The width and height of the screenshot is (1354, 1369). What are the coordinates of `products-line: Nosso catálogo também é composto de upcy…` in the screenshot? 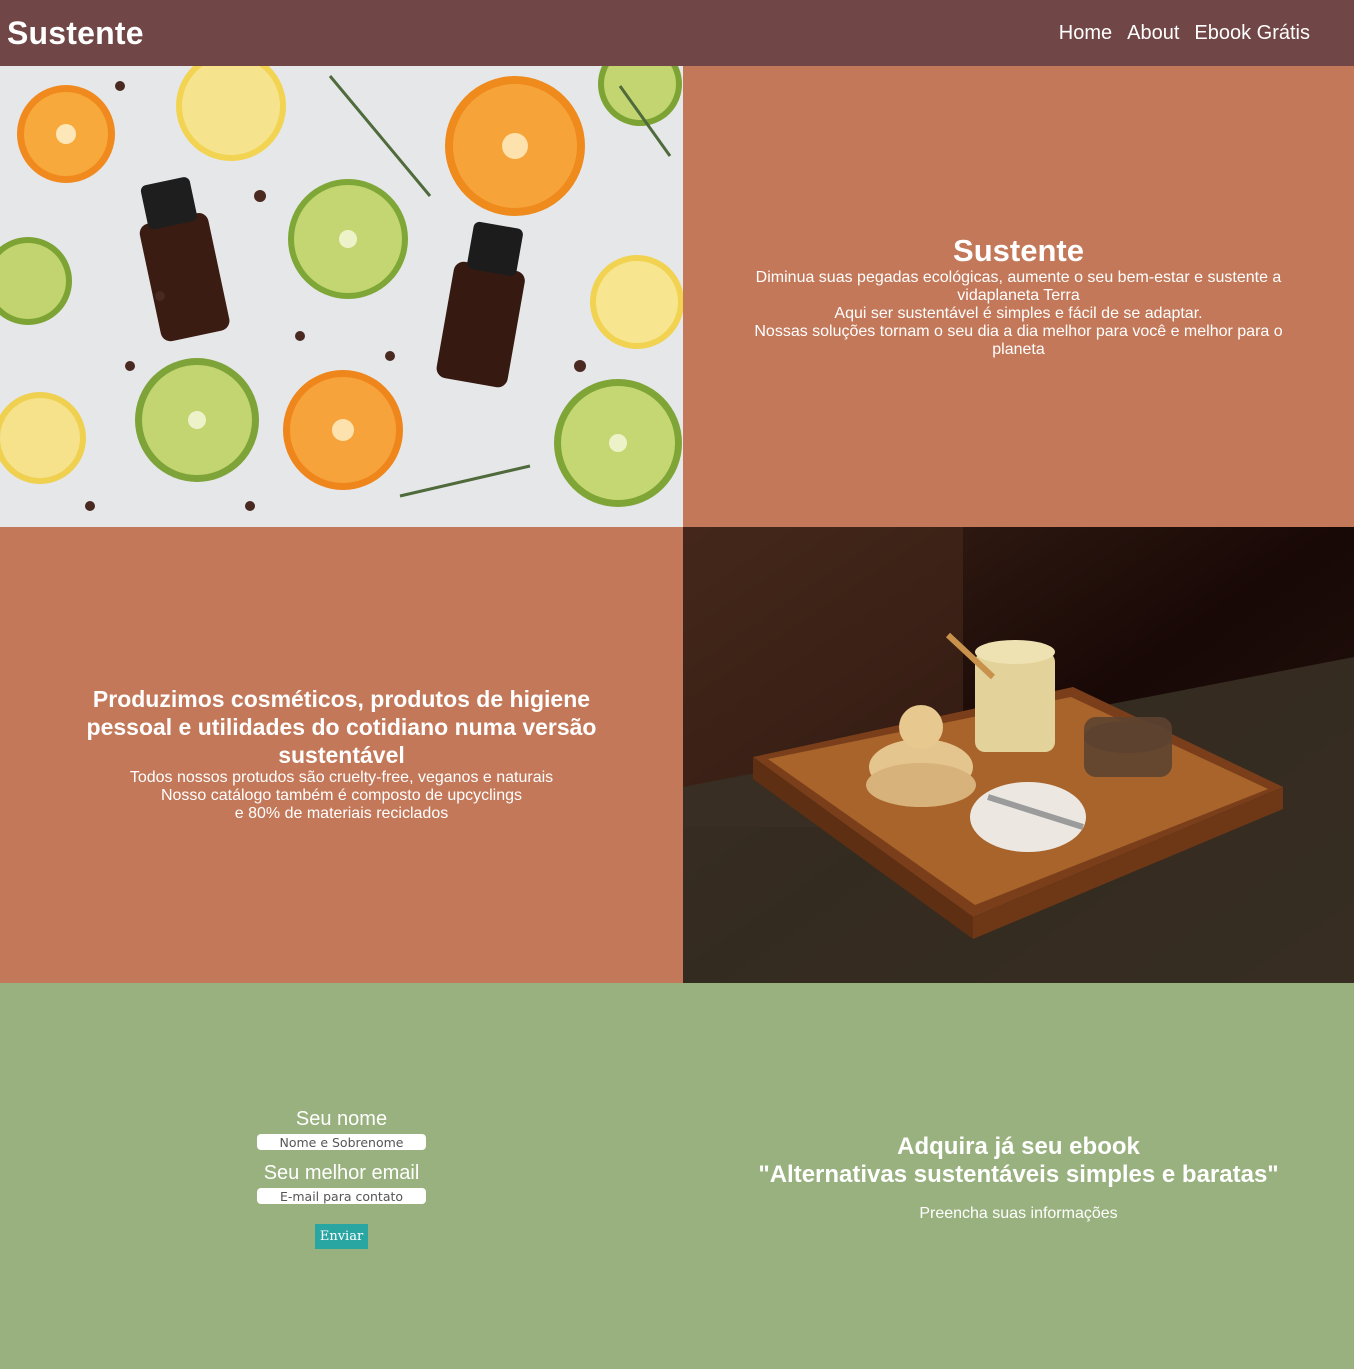 It's located at (341, 795).